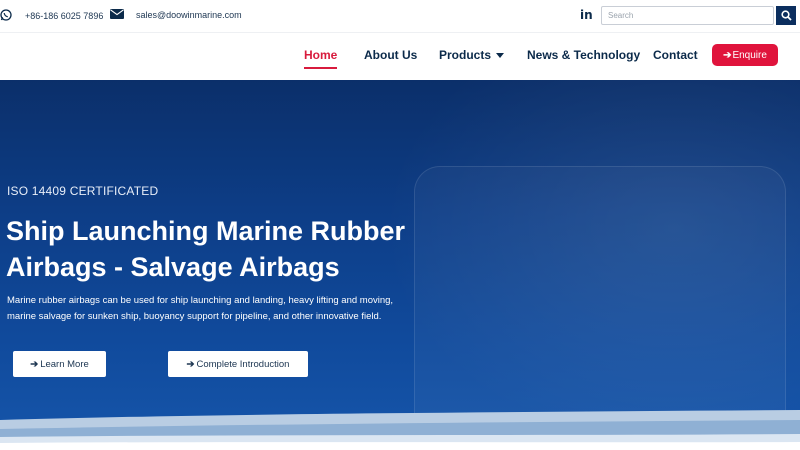  I want to click on complete-introduction-label: Complete Introduction, so click(243, 364).